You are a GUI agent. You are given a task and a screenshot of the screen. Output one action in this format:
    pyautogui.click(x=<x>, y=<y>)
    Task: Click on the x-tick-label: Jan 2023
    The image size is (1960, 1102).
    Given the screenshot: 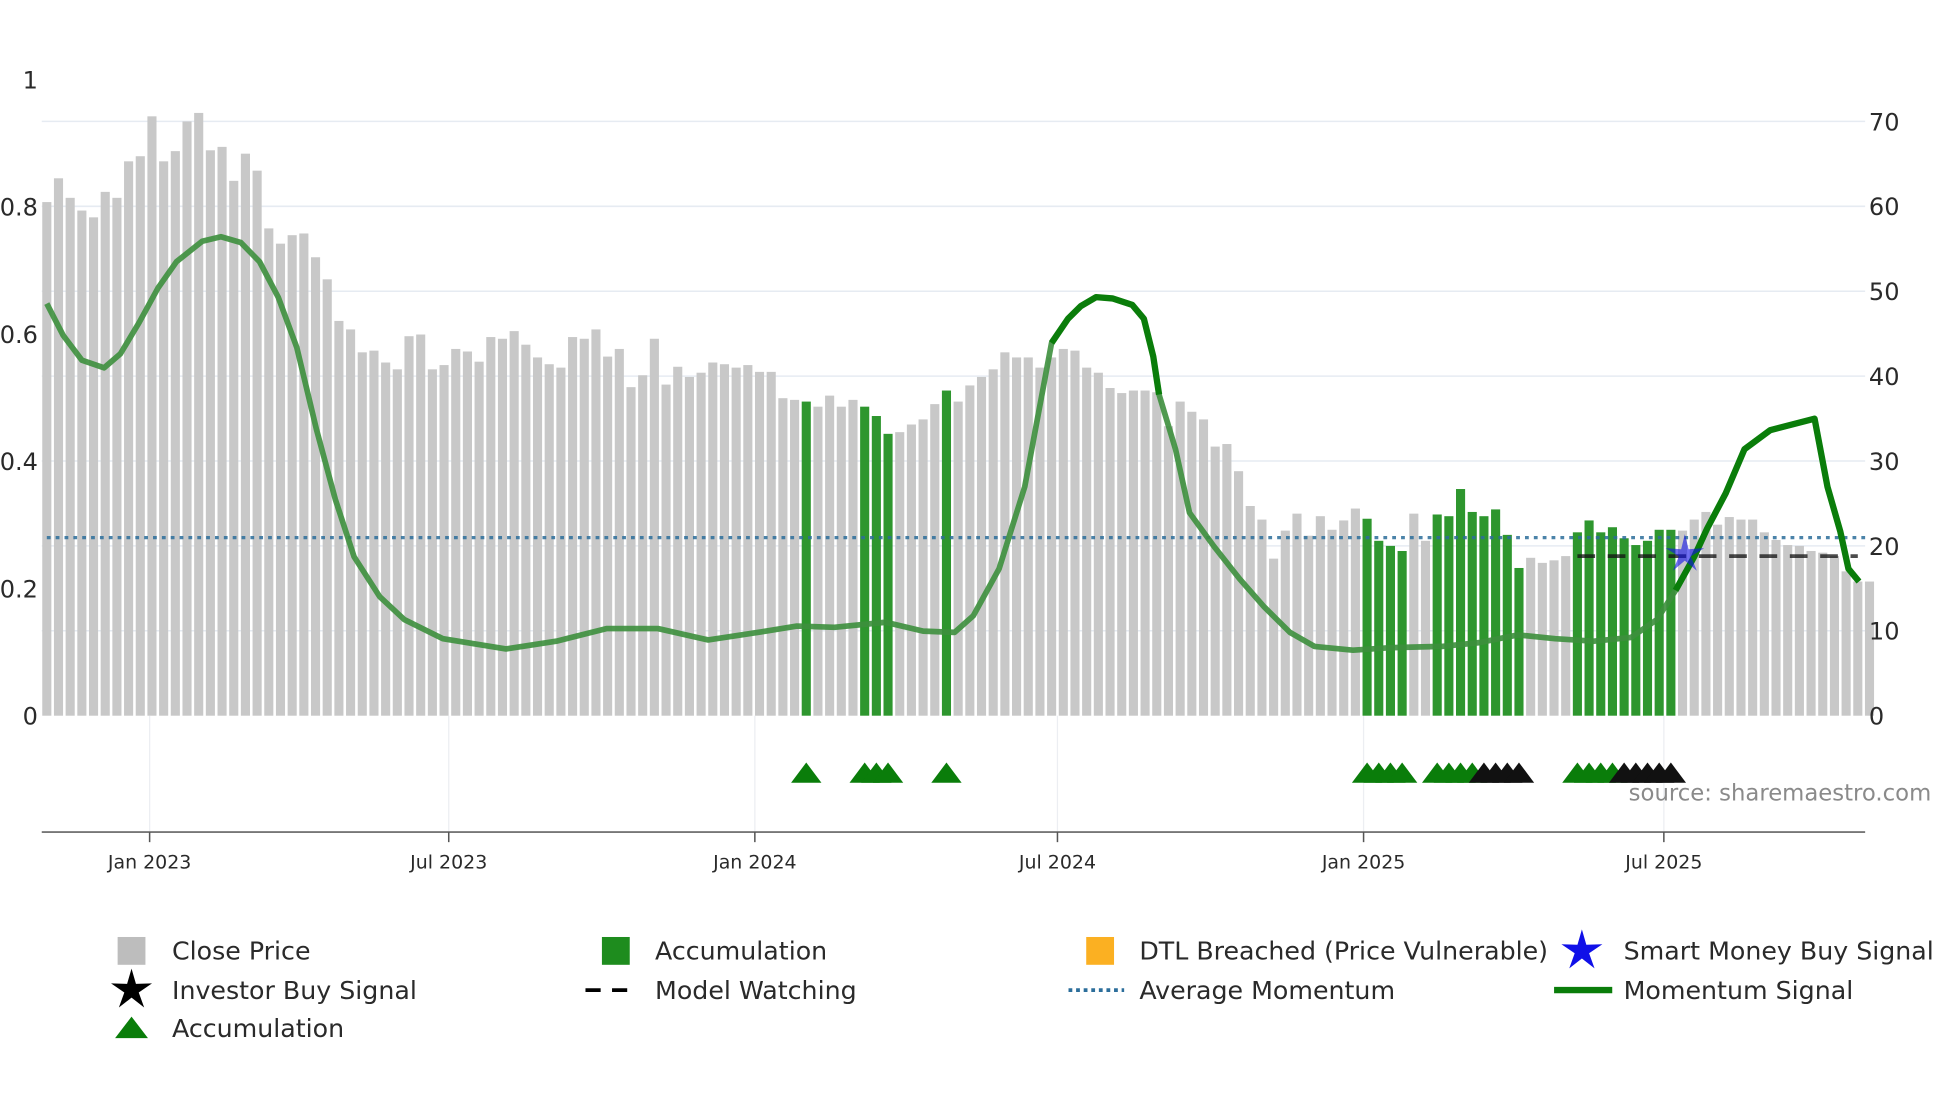 What is the action you would take?
    pyautogui.click(x=149, y=863)
    